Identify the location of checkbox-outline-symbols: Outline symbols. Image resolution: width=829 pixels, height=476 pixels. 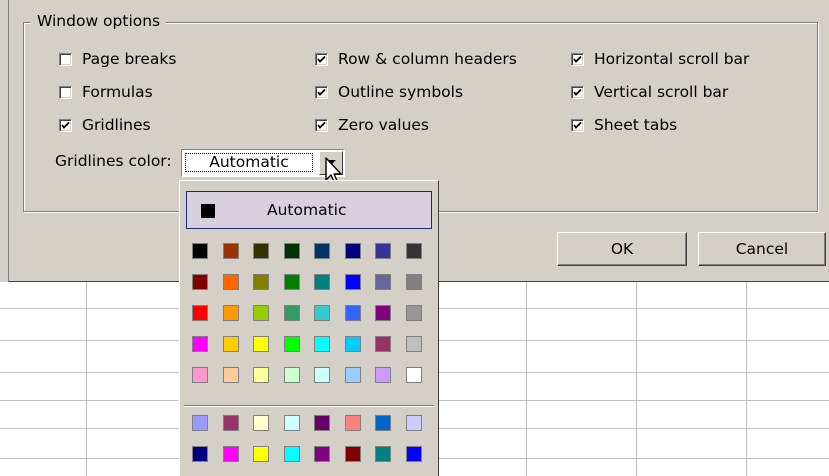
(389, 92).